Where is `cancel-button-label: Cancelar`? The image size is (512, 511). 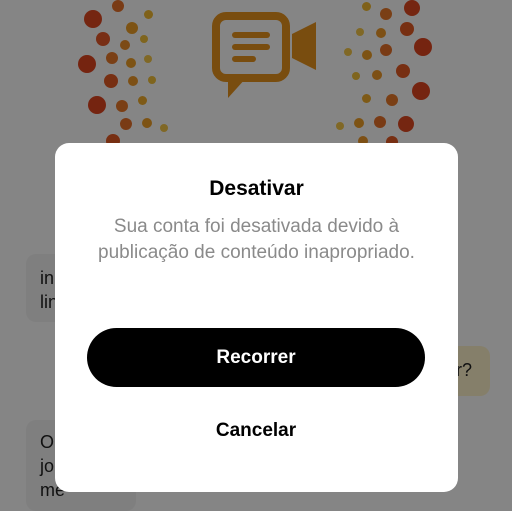 cancel-button-label: Cancelar is located at coordinates (256, 430).